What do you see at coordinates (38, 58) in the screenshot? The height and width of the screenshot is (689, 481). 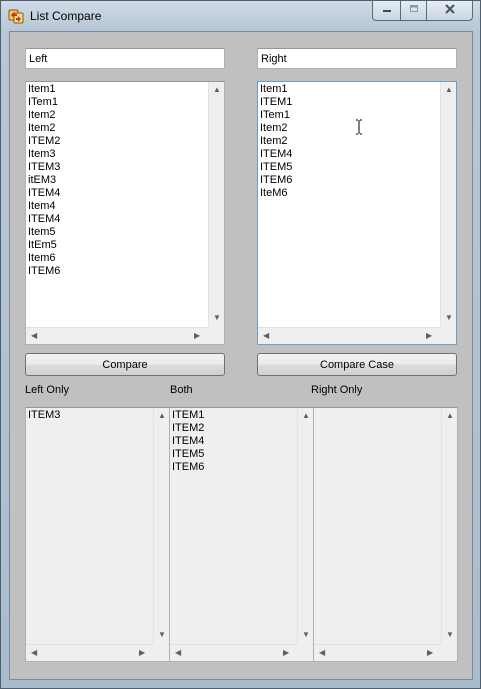 I see `left-name-value: Left` at bounding box center [38, 58].